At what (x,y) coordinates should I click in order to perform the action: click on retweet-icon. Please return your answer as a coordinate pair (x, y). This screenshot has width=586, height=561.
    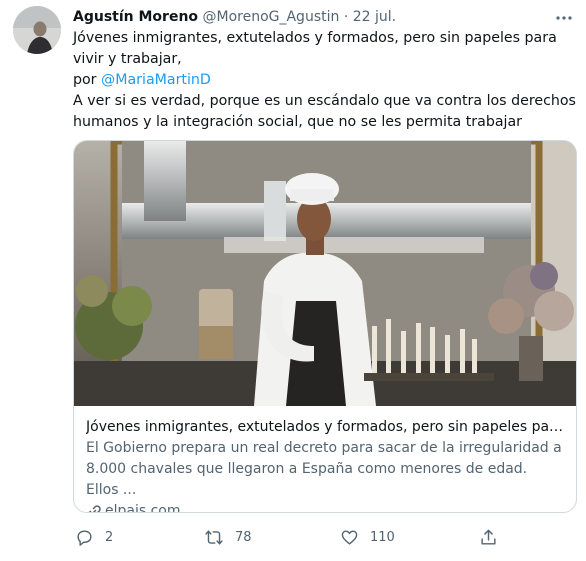
    Looking at the image, I should click on (214, 537).